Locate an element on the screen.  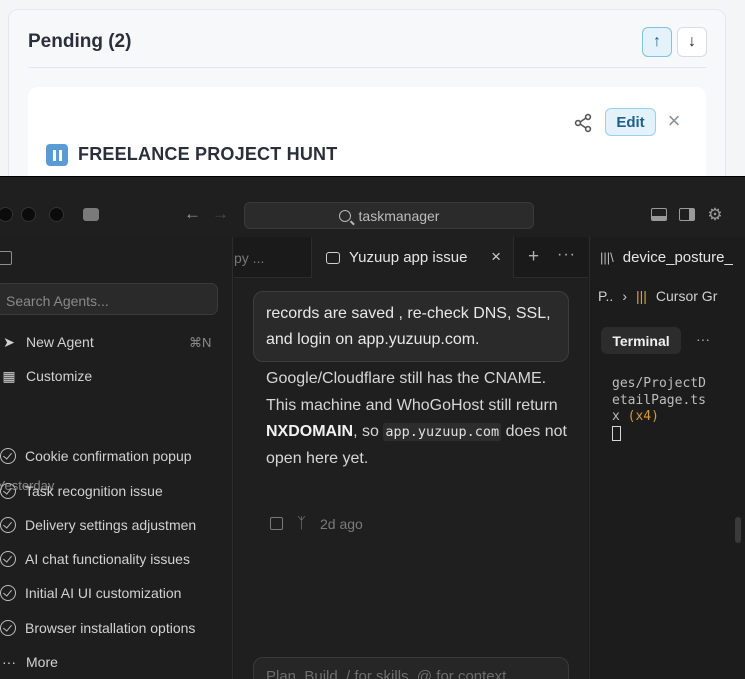
command-search-input: taskmanager is located at coordinates (389, 215).